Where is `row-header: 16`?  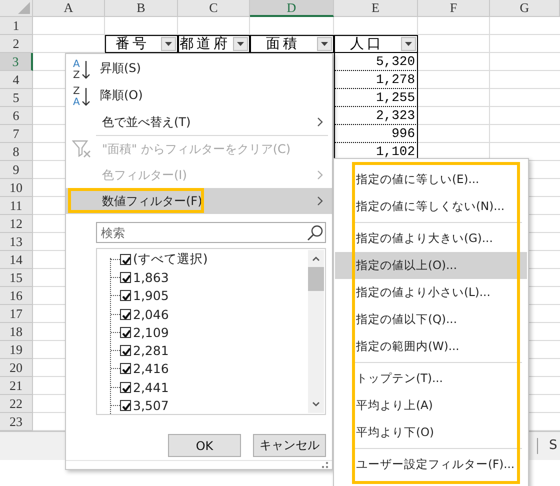 row-header: 16 is located at coordinates (16, 296).